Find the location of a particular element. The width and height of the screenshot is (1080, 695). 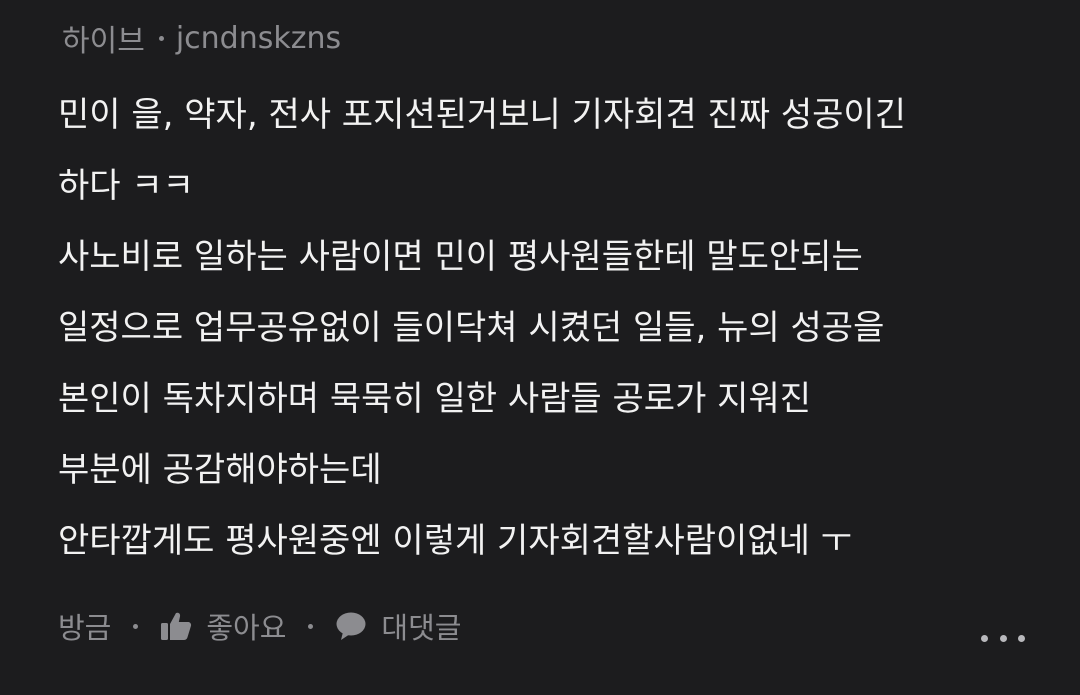

comment-actions: 방금 좋아요 대댓글 is located at coordinates (259, 626).